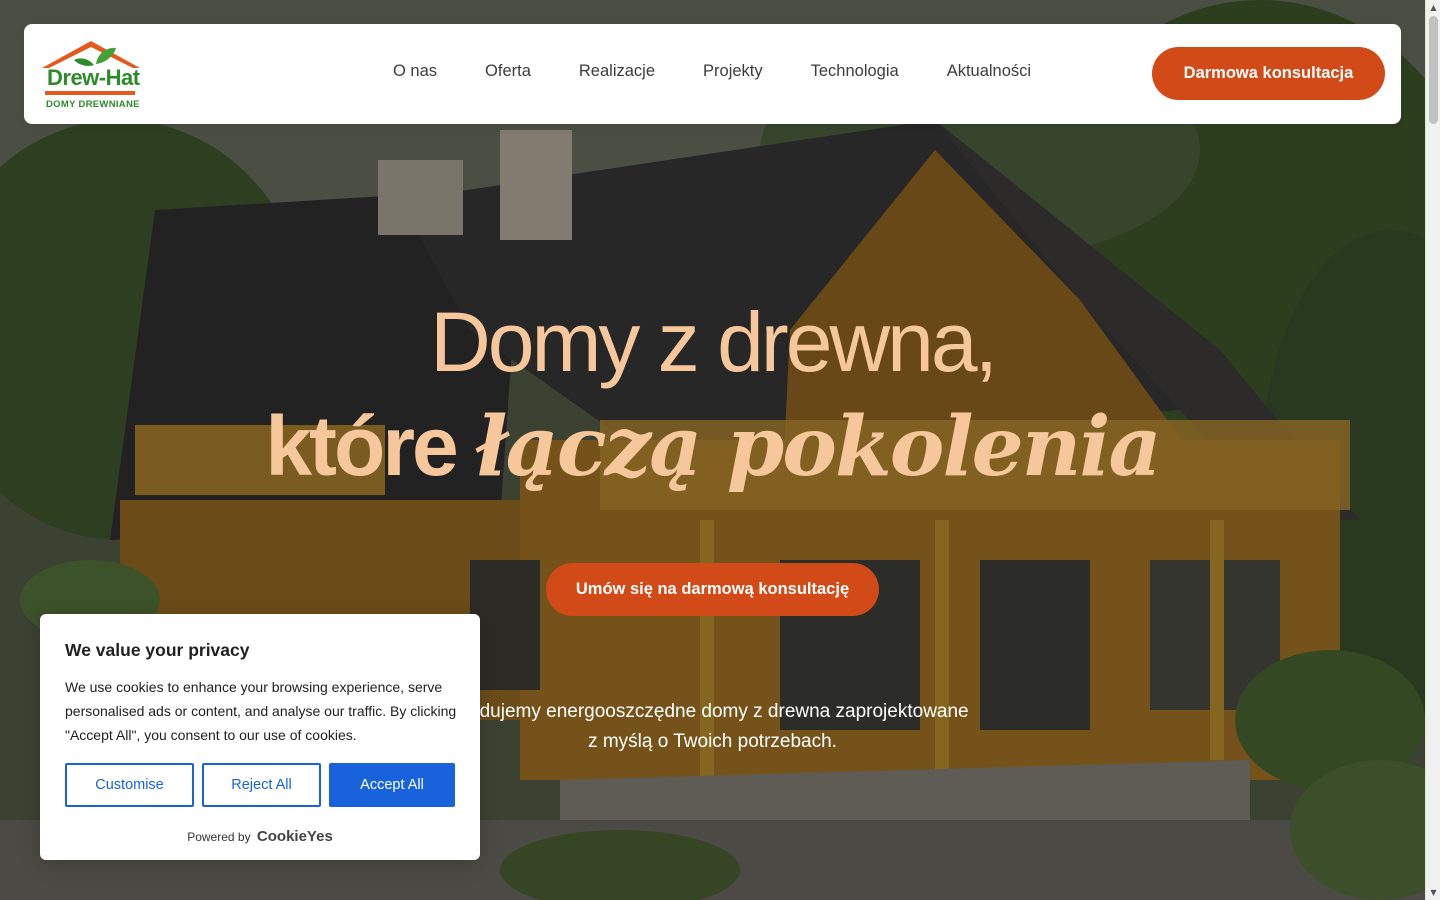 This screenshot has width=1440, height=900. Describe the element at coordinates (129, 785) in the screenshot. I see `cookie-customise-button: Customise` at that location.